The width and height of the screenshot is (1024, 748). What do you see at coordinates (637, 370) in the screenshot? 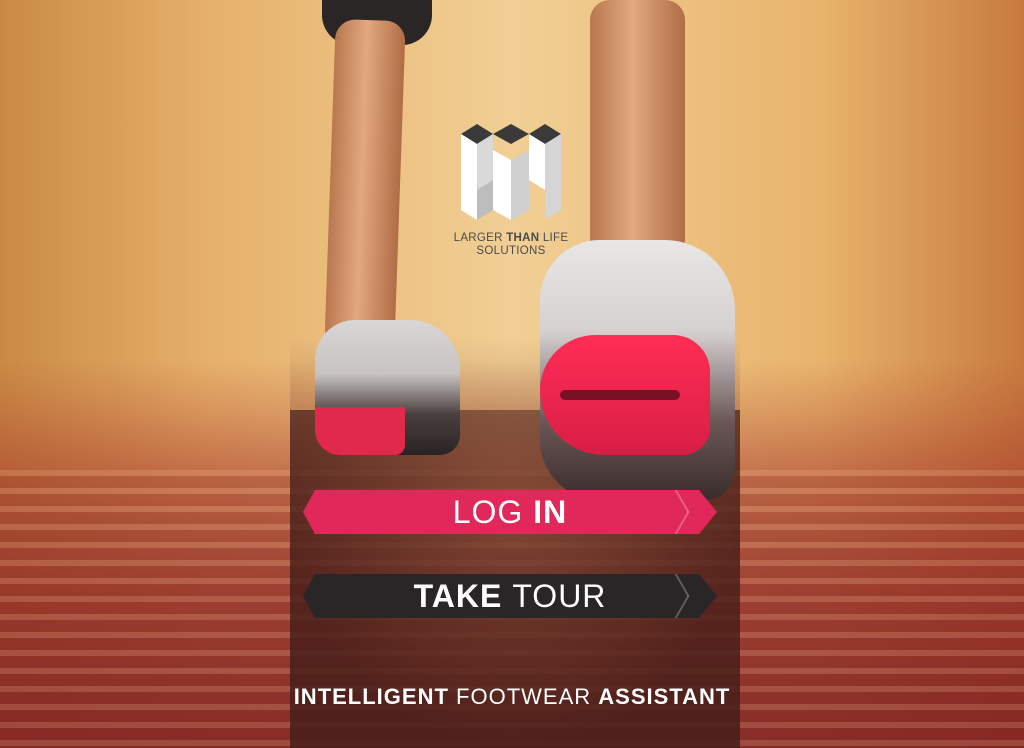
I see `right-shoe` at bounding box center [637, 370].